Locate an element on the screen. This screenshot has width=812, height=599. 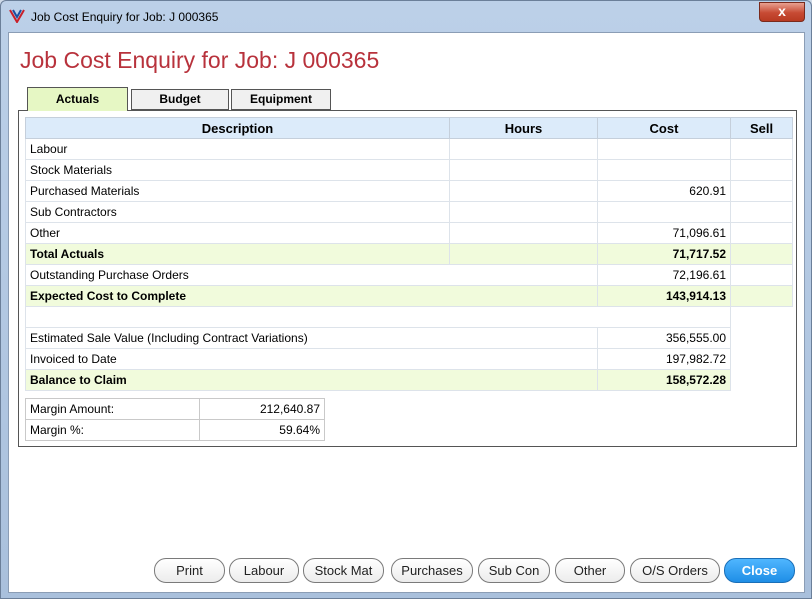
margin-amount-row: Margin Amount: 212,640.87 is located at coordinates (175, 409).